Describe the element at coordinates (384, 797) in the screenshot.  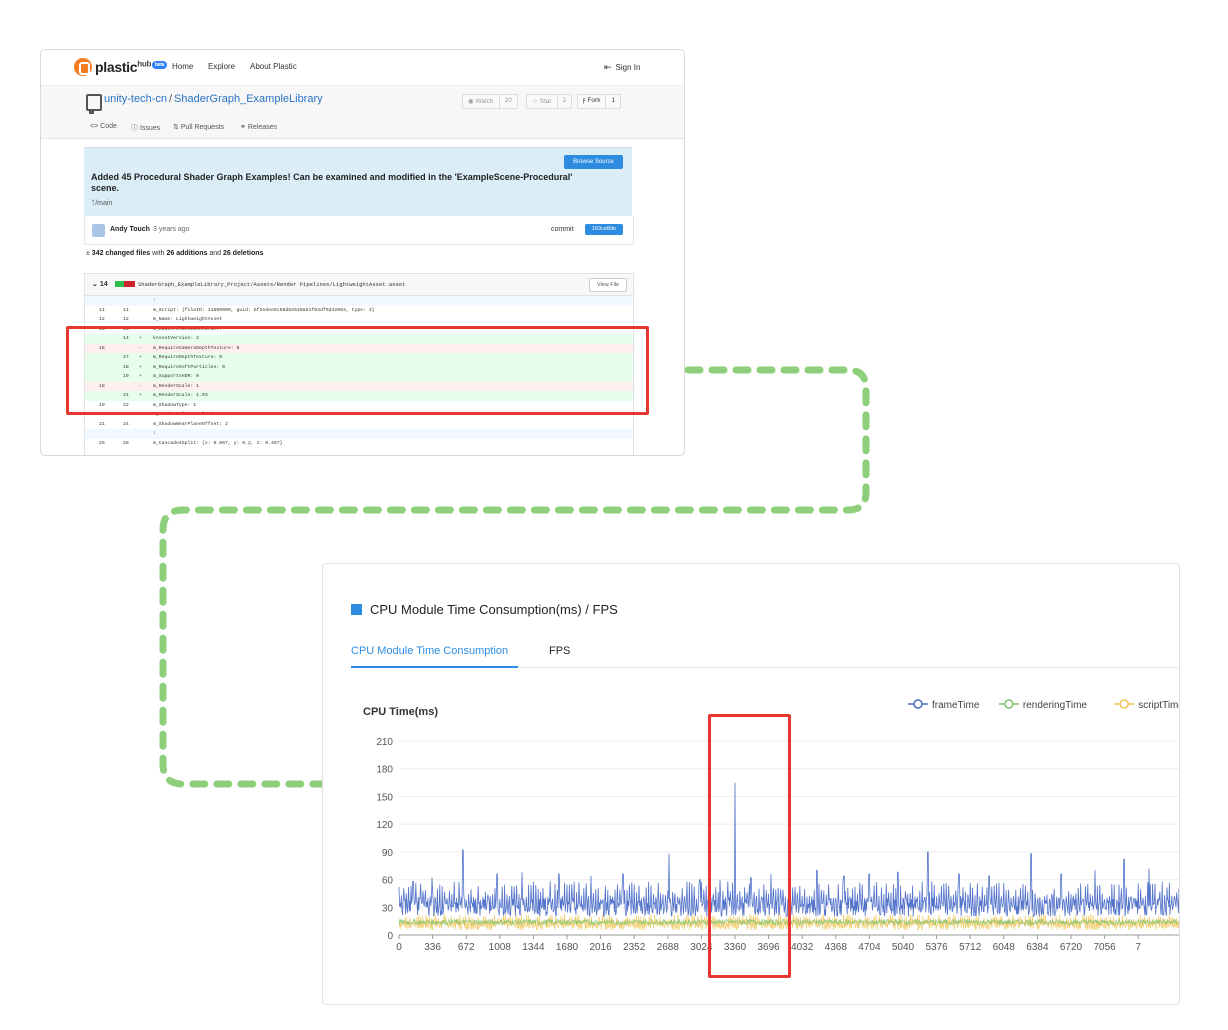
I see `y-tick-label: 150` at that location.